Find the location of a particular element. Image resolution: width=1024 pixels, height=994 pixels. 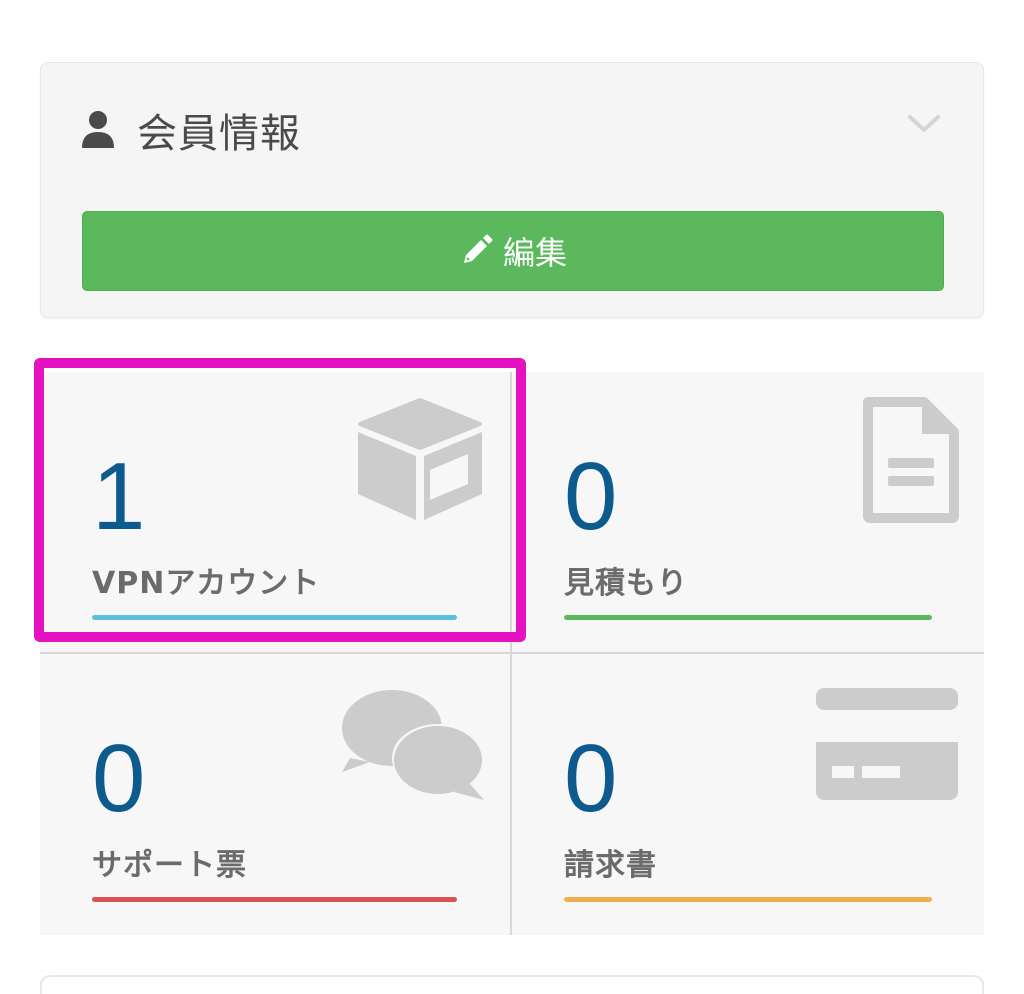

user-icon is located at coordinates (98, 129).